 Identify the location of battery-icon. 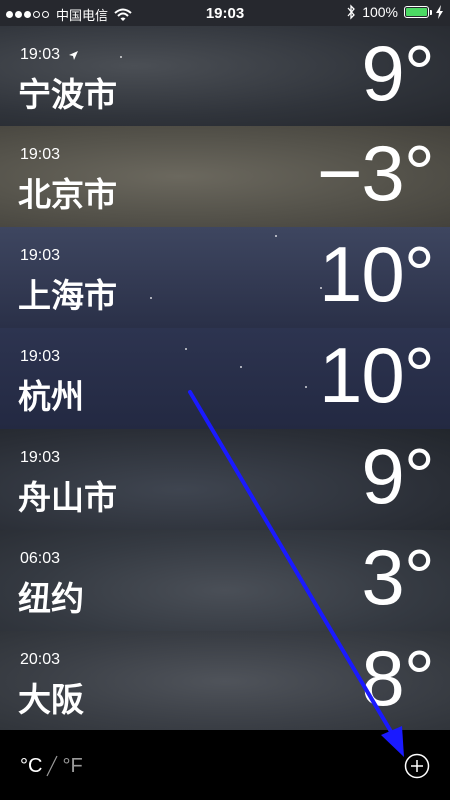
(418, 12).